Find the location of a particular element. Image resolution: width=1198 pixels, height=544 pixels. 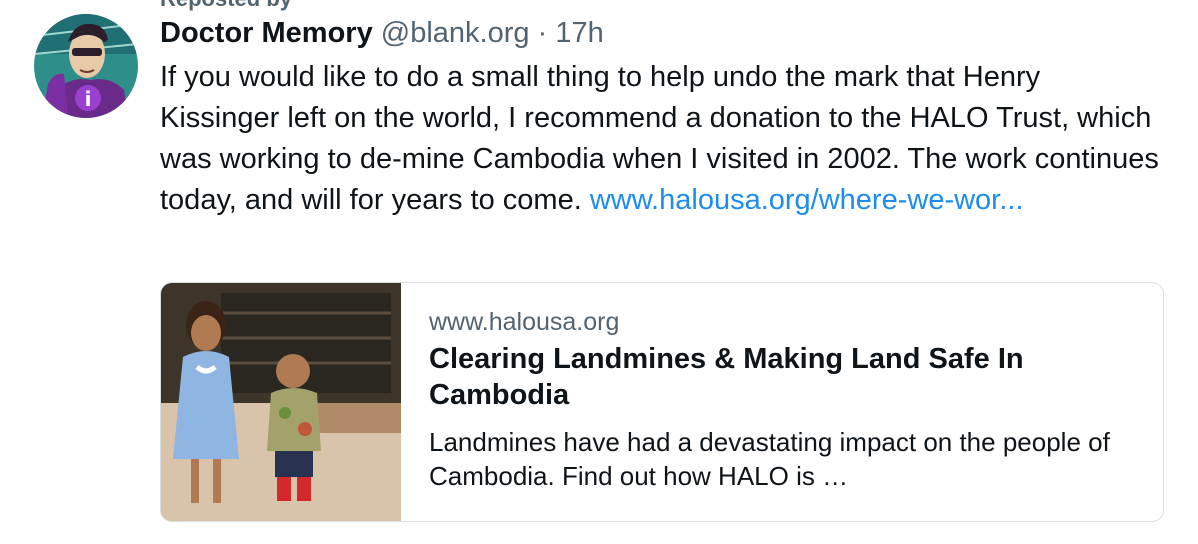

repost-indicator: Reposted by is located at coordinates (226, 6).